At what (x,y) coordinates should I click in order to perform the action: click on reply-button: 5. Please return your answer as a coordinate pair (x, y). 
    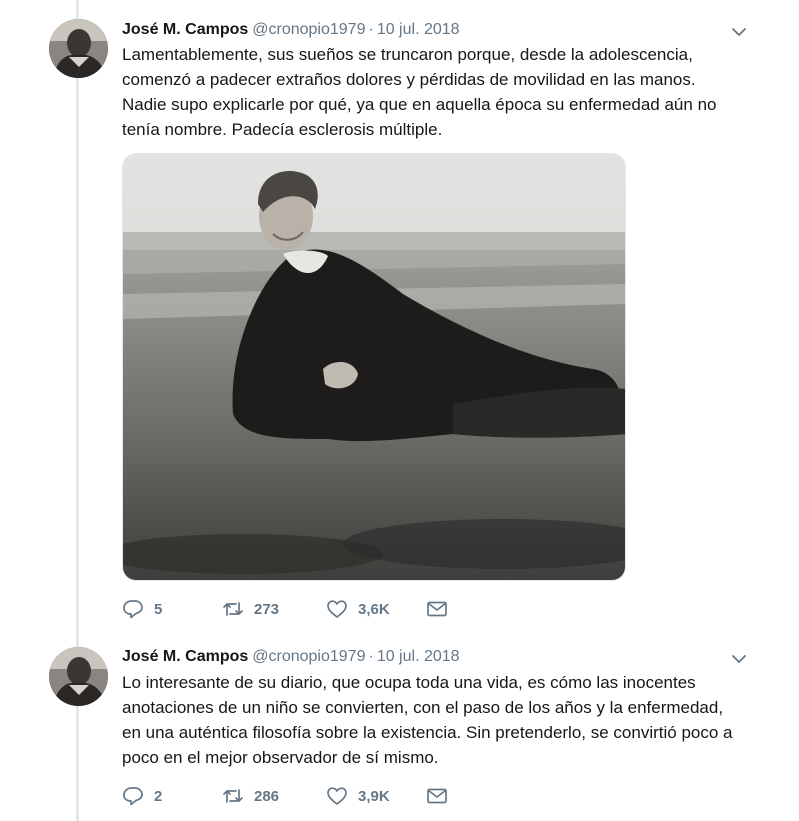
    Looking at the image, I should click on (172, 609).